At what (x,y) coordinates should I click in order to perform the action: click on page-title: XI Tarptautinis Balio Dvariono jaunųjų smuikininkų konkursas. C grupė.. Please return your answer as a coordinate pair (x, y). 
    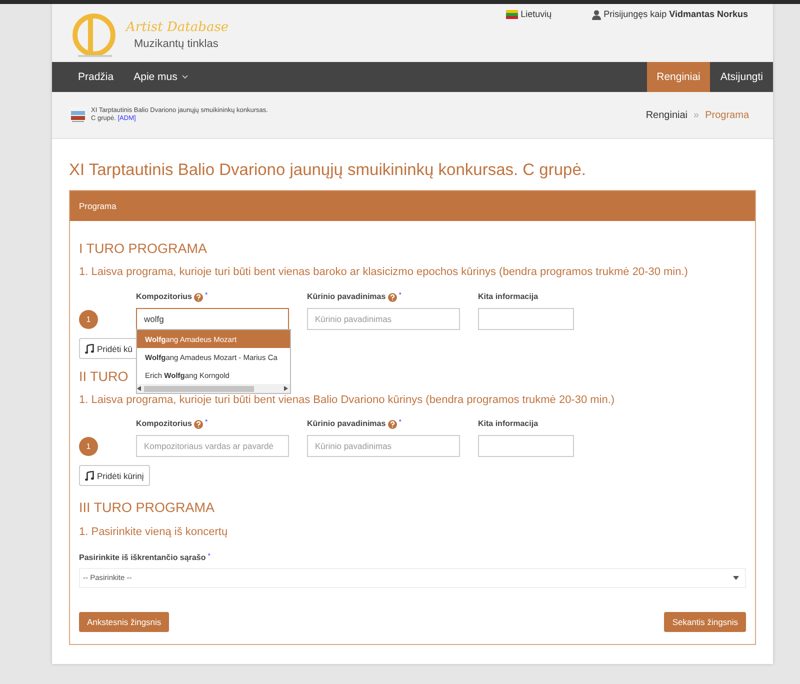
    Looking at the image, I should click on (328, 170).